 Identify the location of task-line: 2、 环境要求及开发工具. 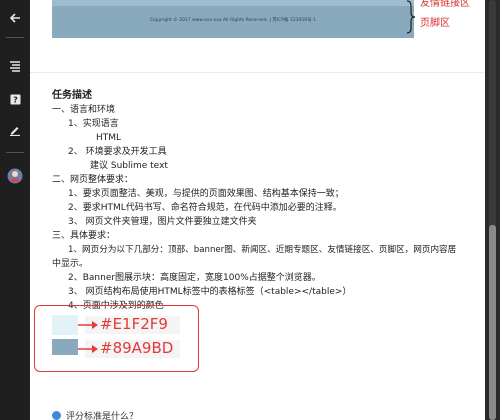
(117, 152).